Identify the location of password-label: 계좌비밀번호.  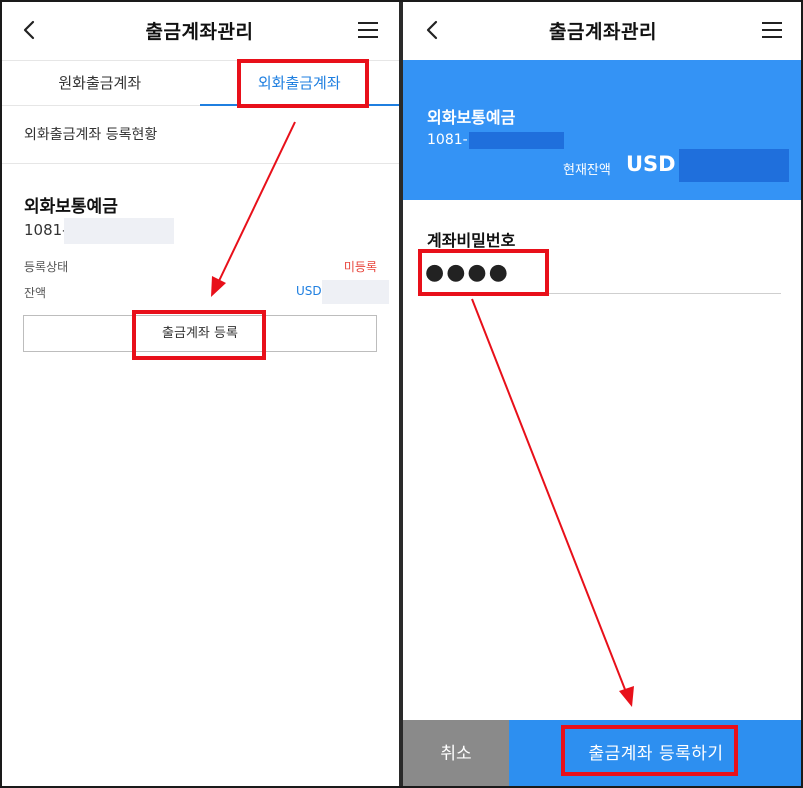
(471, 240).